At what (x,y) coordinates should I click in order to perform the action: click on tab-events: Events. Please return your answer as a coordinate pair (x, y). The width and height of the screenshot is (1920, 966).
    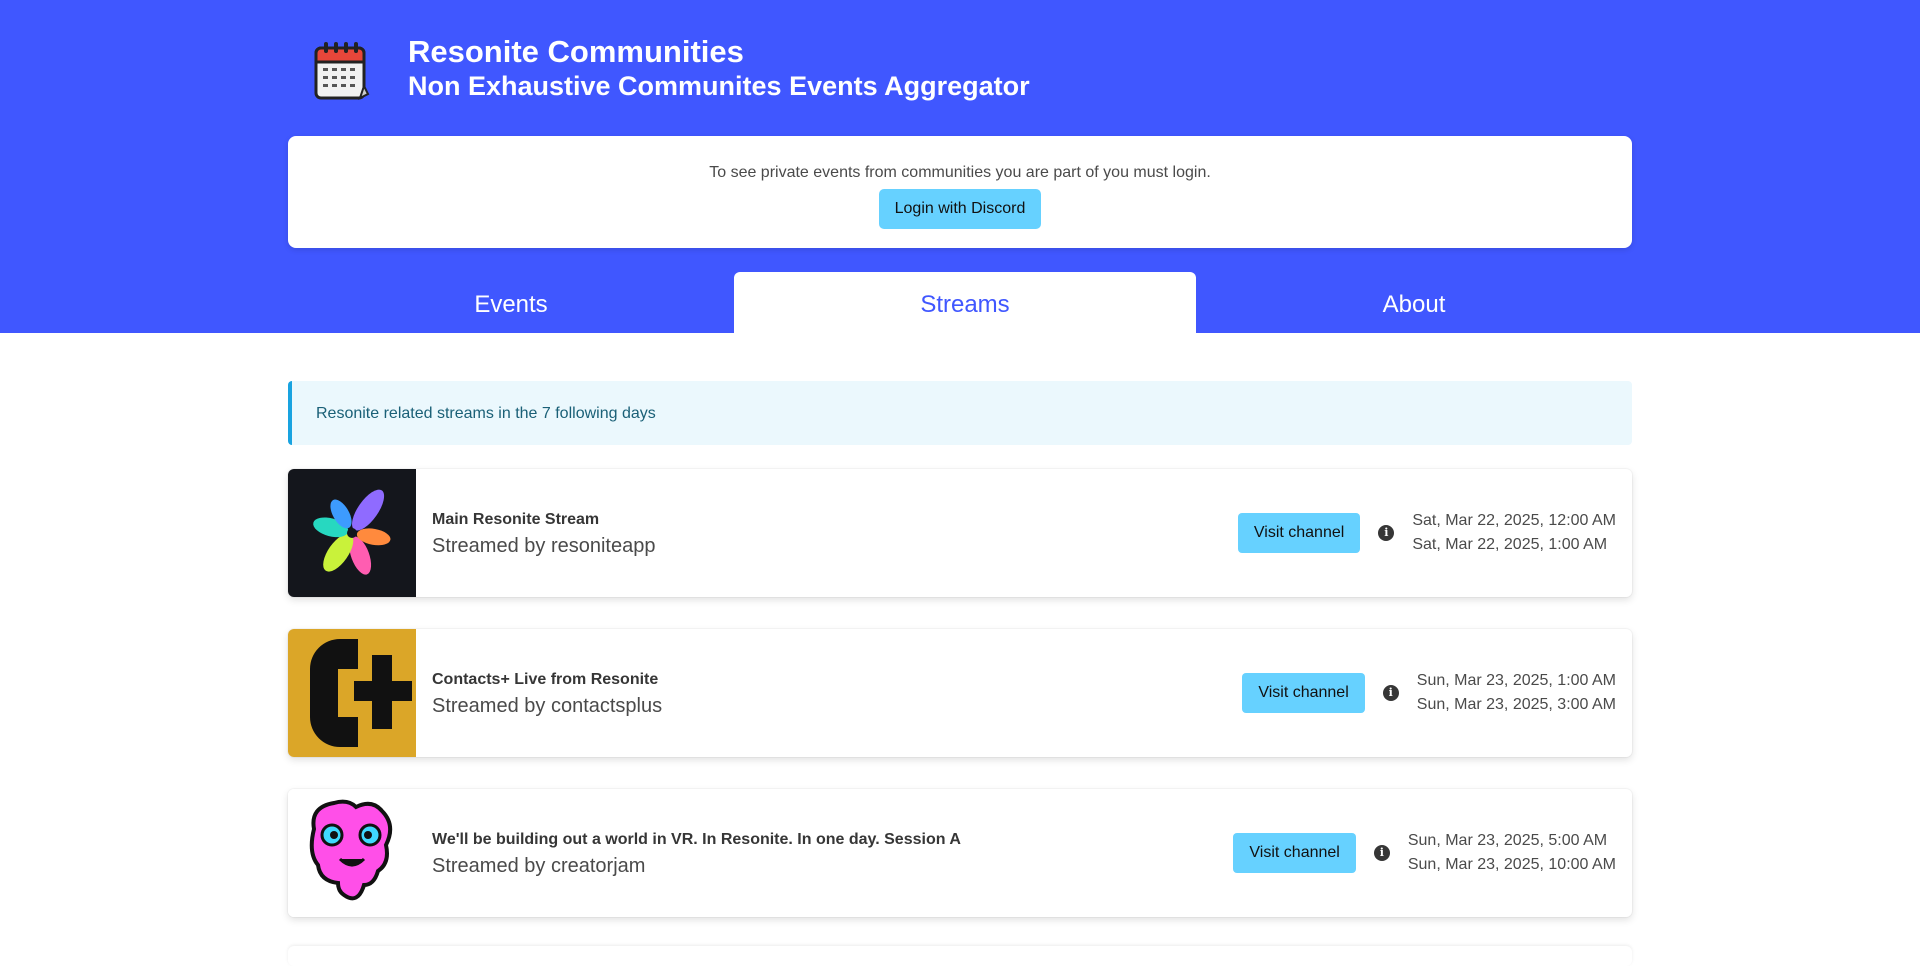
    Looking at the image, I should click on (511, 302).